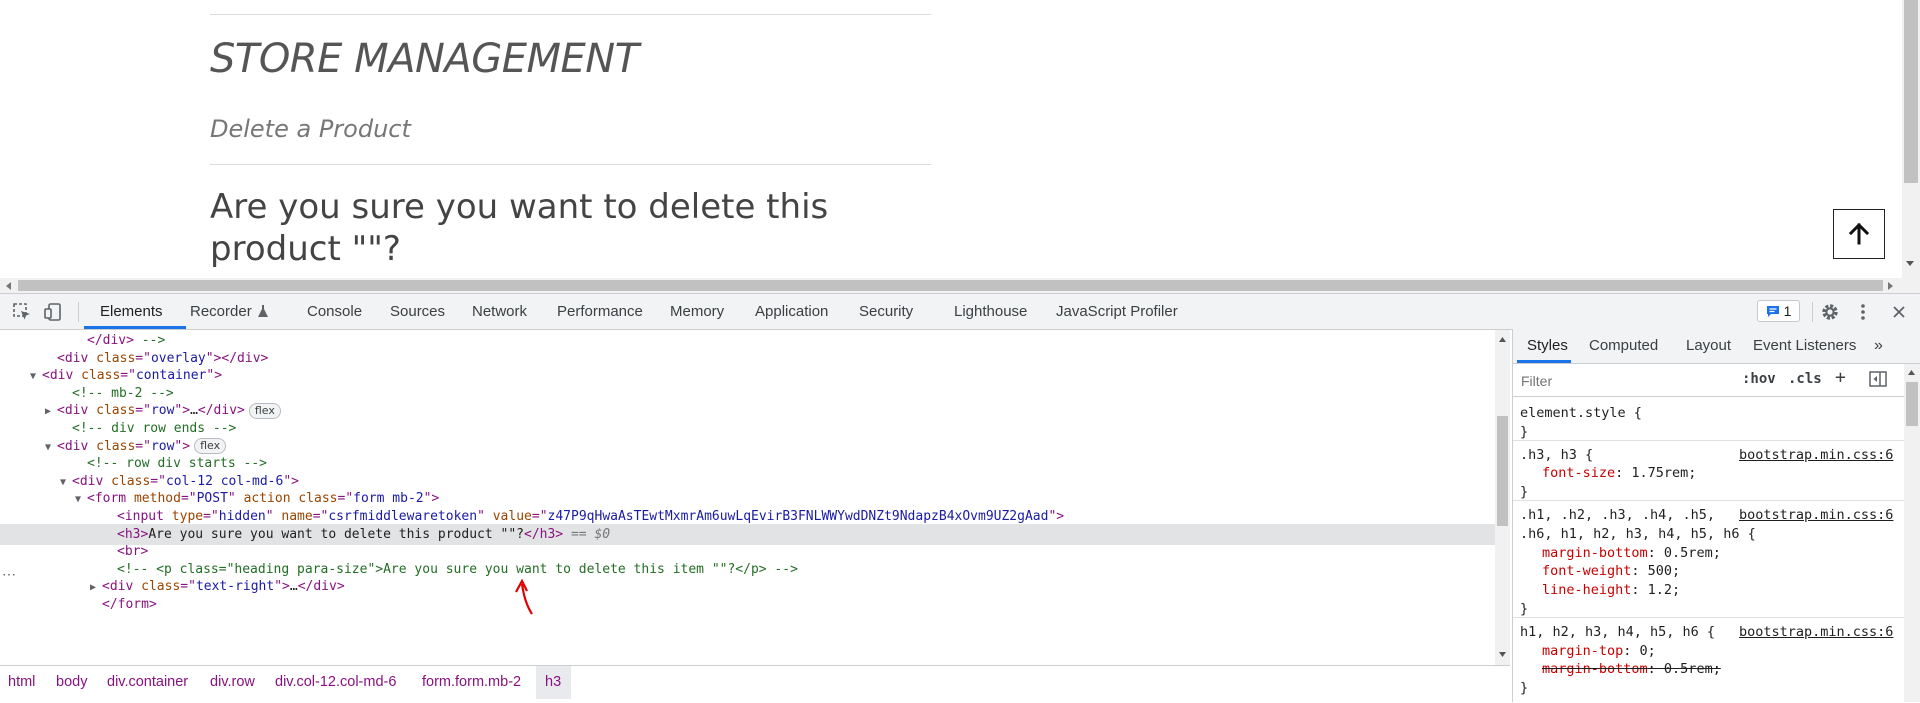 Image resolution: width=1920 pixels, height=703 pixels. What do you see at coordinates (53, 312) in the screenshot?
I see `device-toolbar-icon` at bounding box center [53, 312].